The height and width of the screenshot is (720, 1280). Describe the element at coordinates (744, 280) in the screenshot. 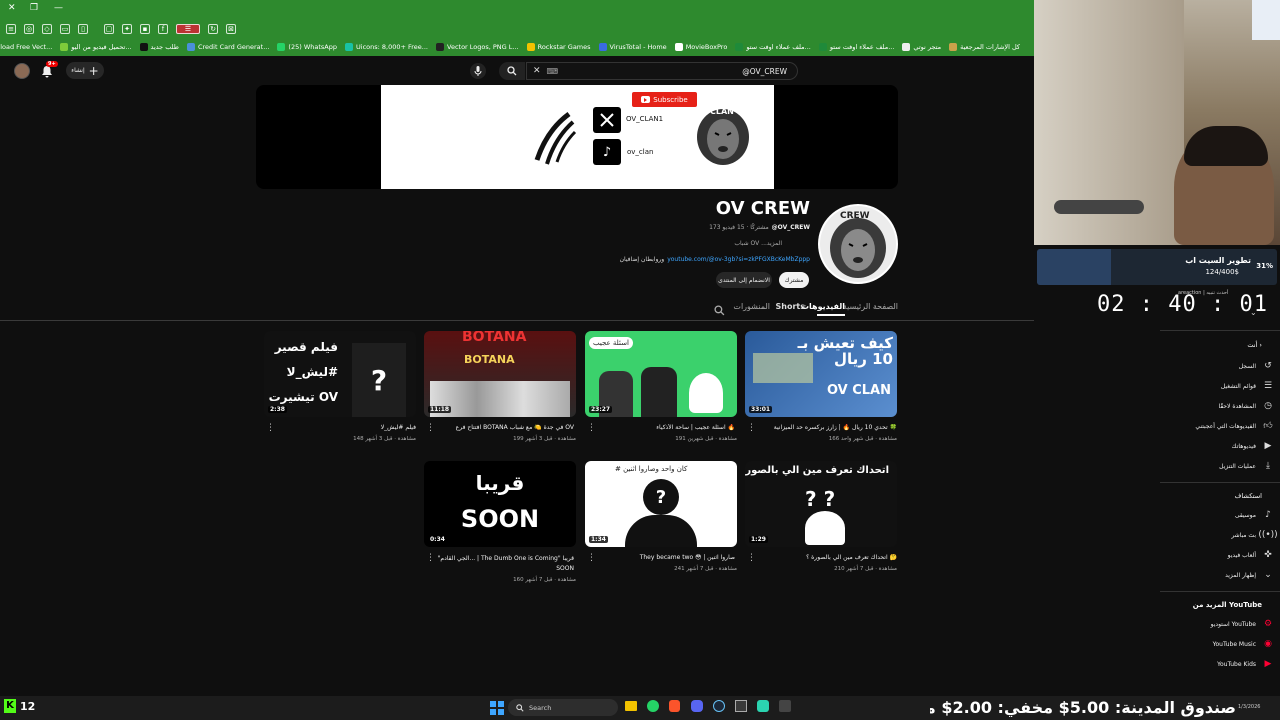

I see `join-button: الانضمام إلى المنتدى` at that location.